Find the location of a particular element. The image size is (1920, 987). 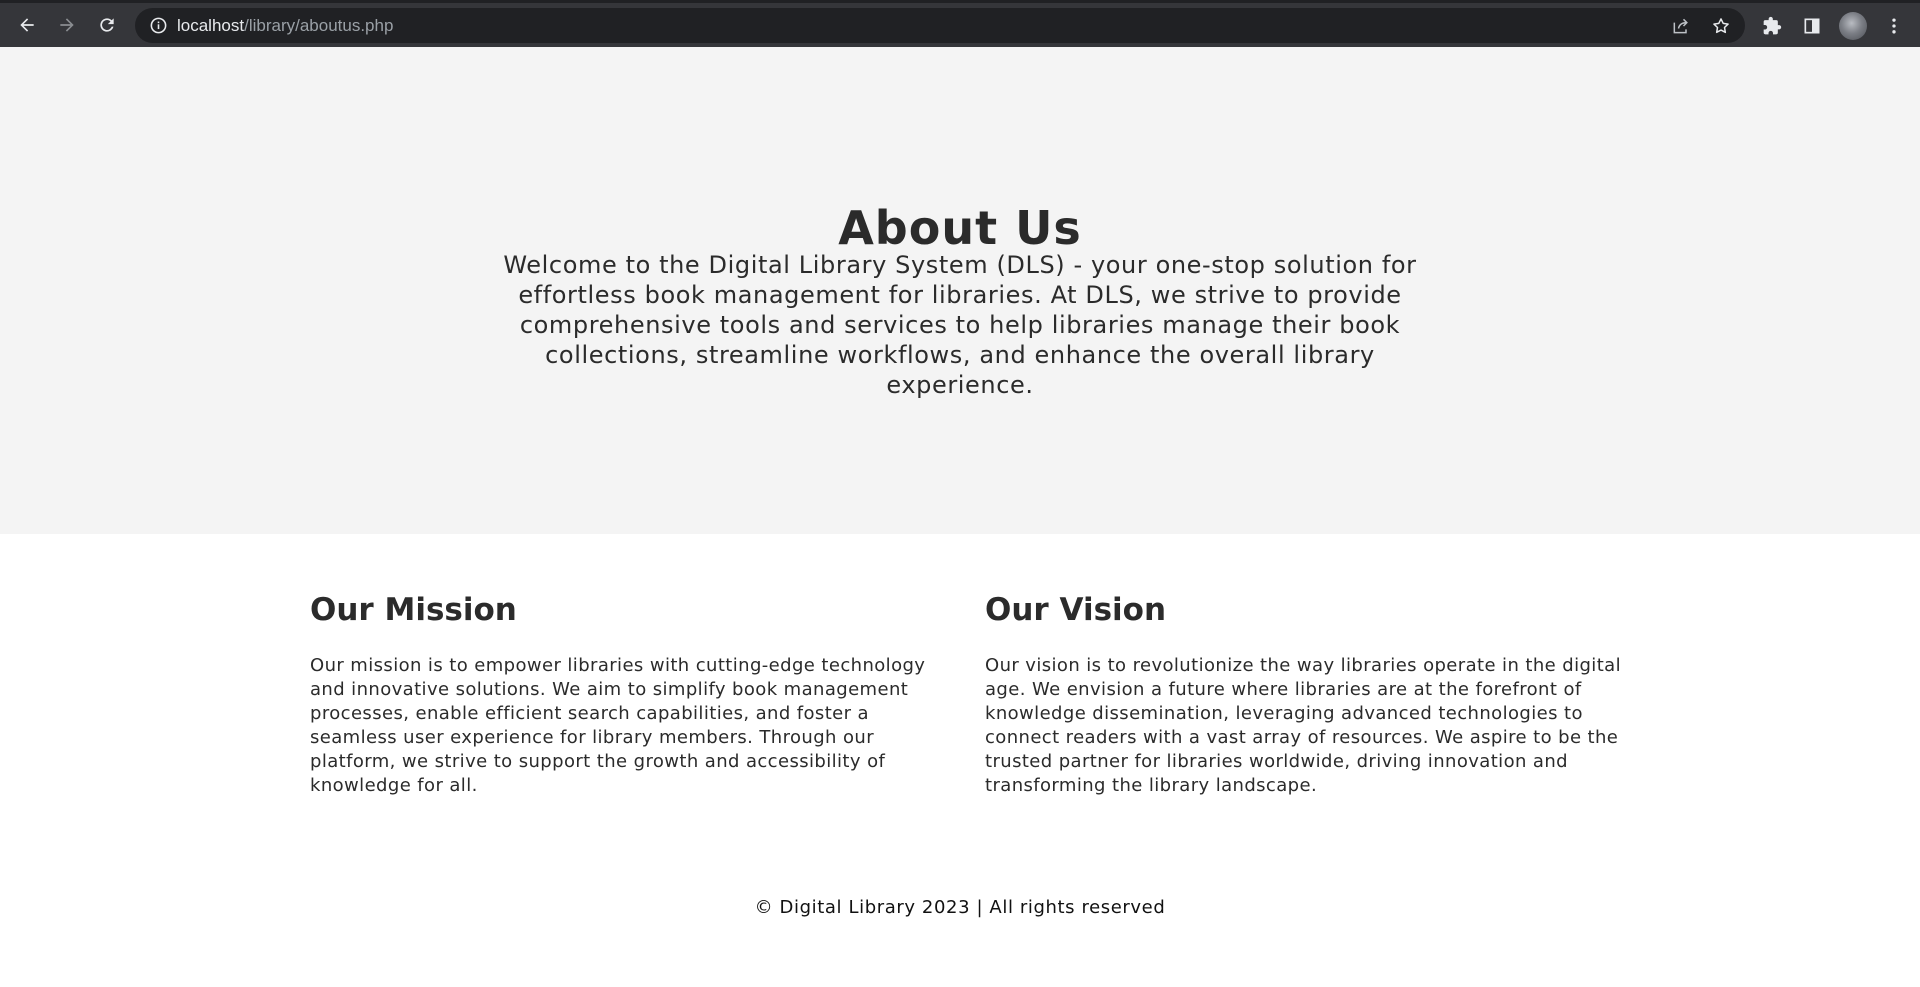

side-panel-icon is located at coordinates (1812, 26).